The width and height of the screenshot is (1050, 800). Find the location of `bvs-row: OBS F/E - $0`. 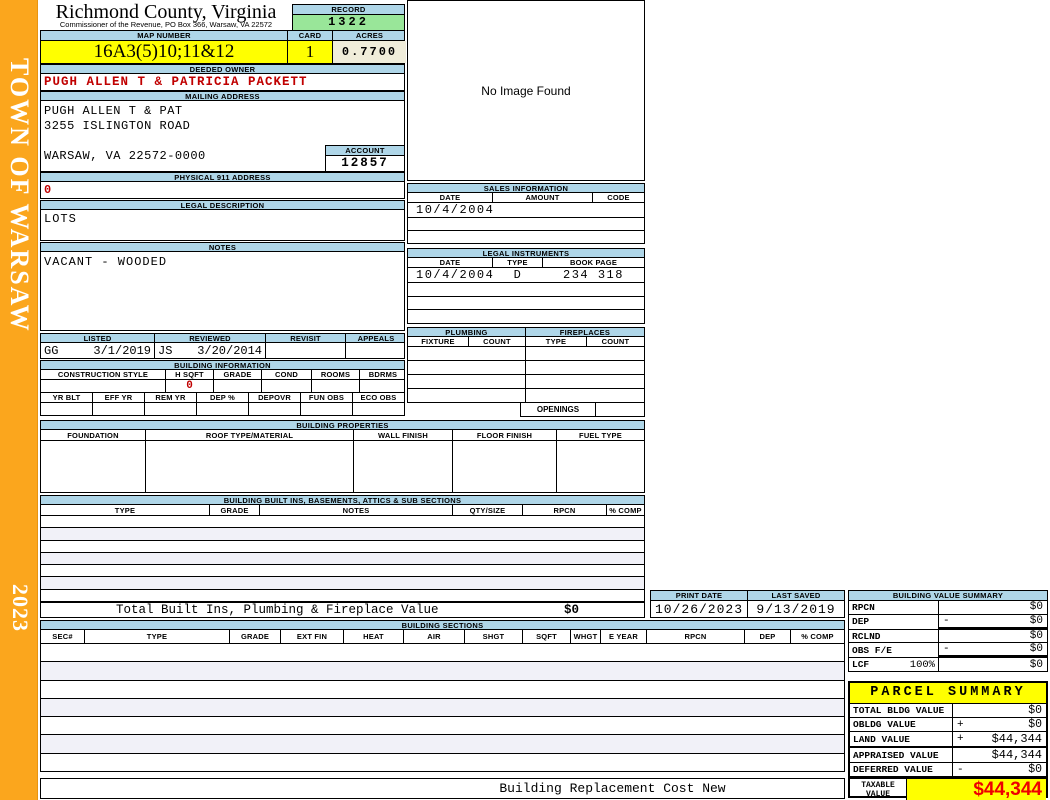

bvs-row: OBS F/E - $0 is located at coordinates (948, 651).